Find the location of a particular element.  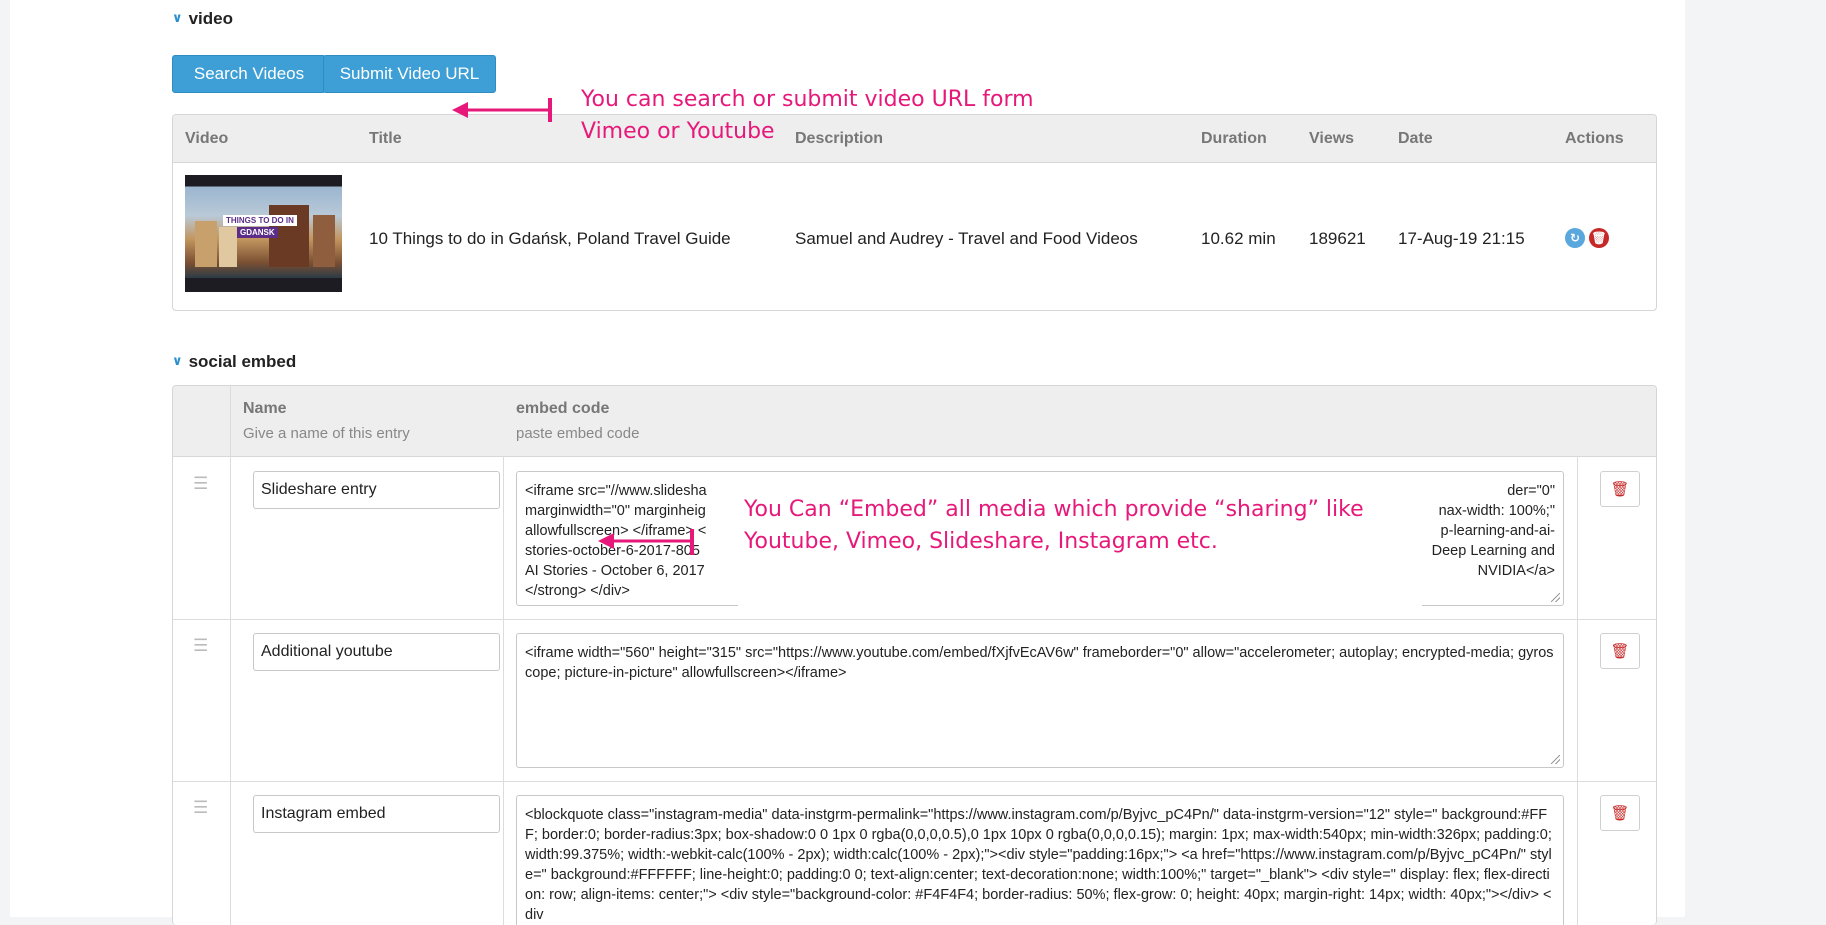

thumbnail-caption: THINGS TO DO IN is located at coordinates (260, 220).